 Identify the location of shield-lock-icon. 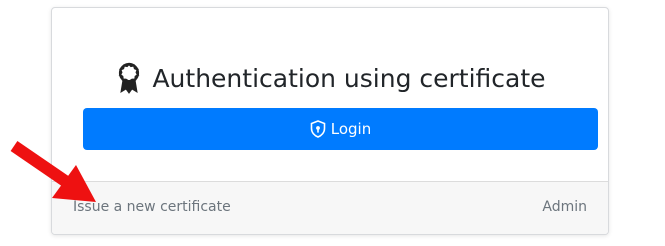
(318, 129).